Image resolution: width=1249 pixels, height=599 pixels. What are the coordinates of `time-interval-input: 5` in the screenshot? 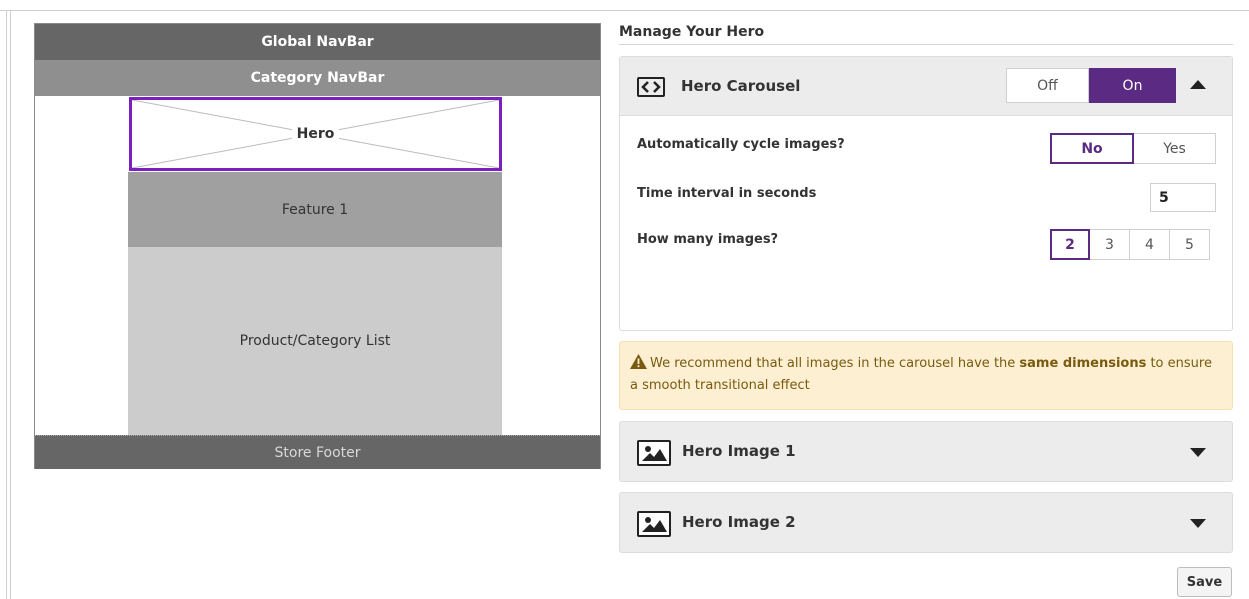 It's located at (1183, 197).